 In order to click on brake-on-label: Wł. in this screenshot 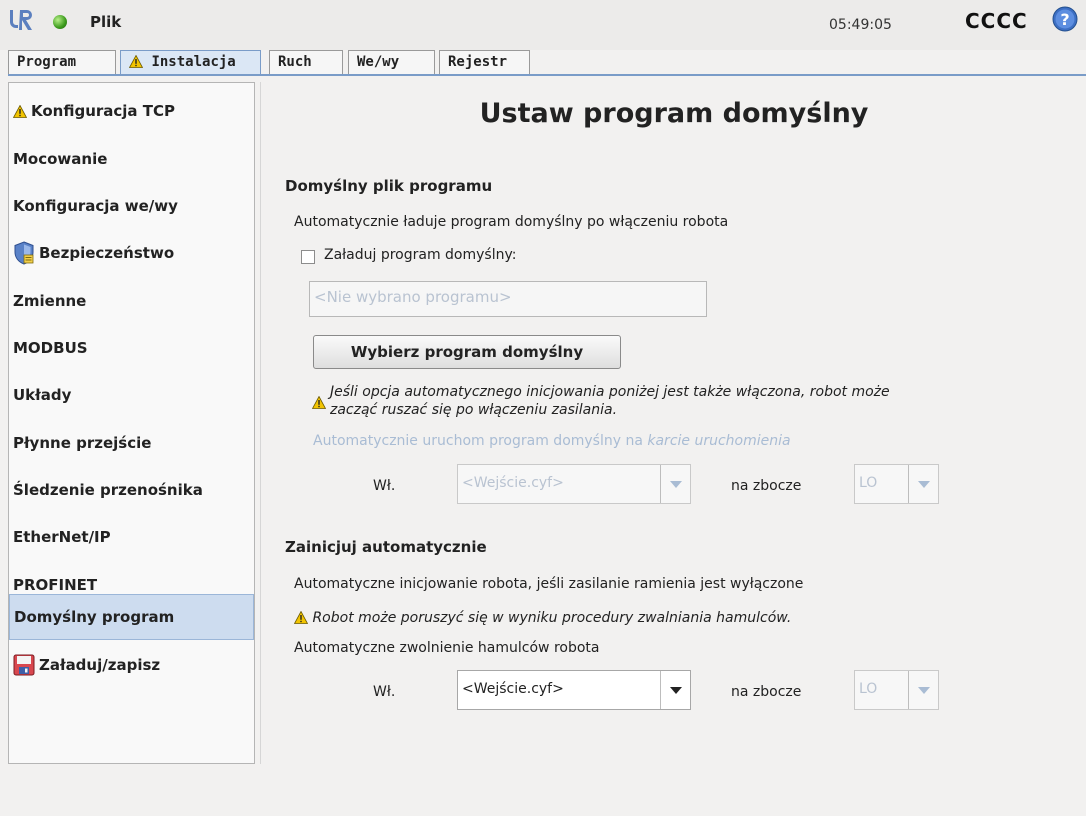, I will do `click(384, 692)`.